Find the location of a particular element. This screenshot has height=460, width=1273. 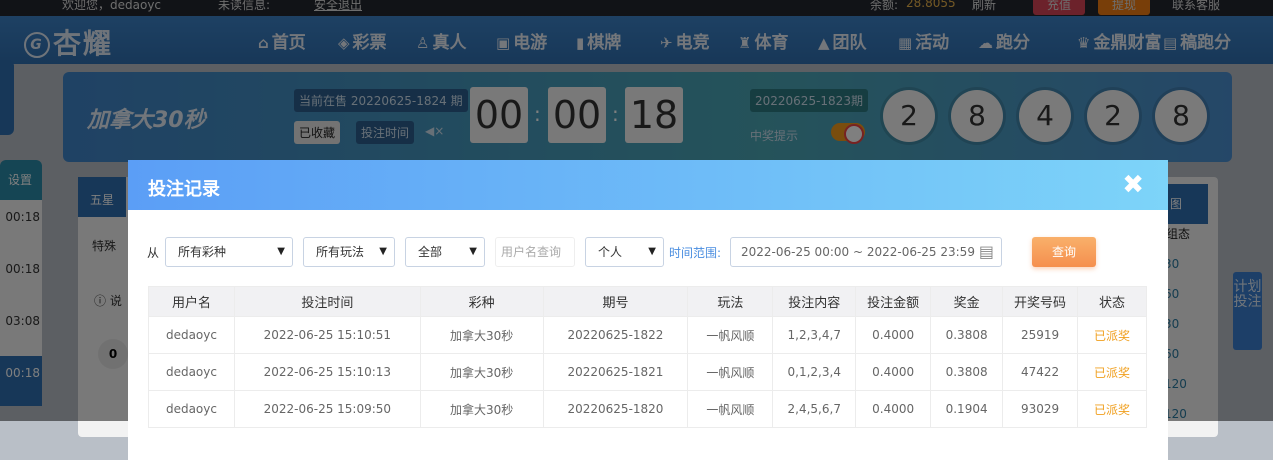

lottery-select: 所有彩种 ▼ is located at coordinates (229, 252).